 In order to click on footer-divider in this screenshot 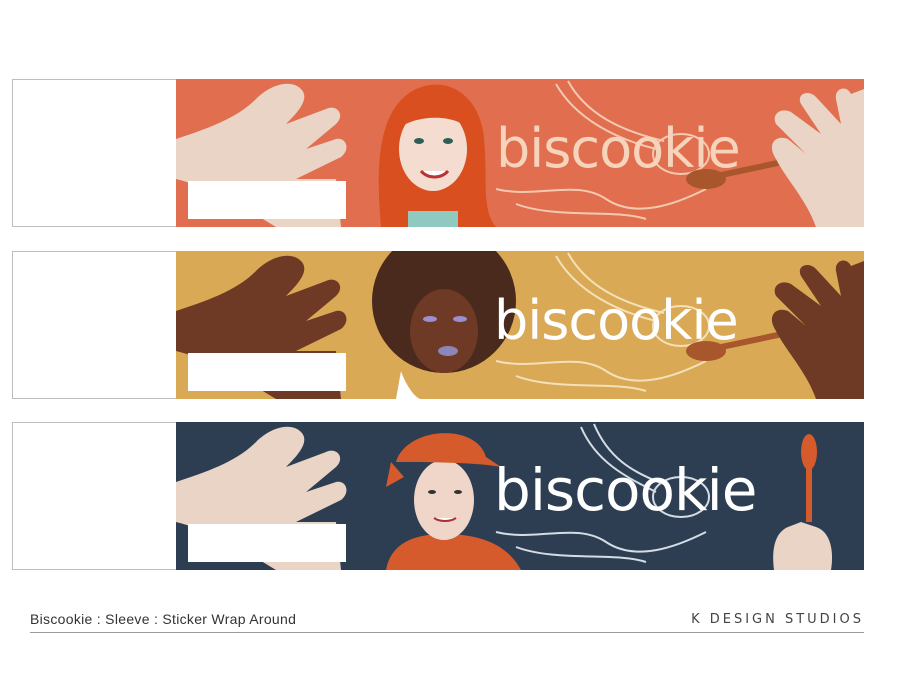, I will do `click(447, 632)`.